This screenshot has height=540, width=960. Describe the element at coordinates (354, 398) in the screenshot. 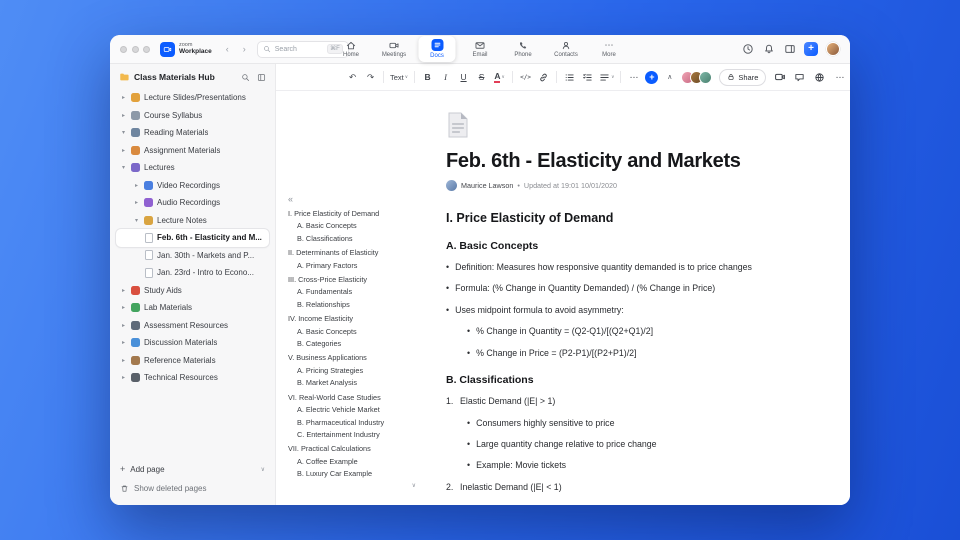

I see `outline-item: VI. Real-World Case Studies` at that location.